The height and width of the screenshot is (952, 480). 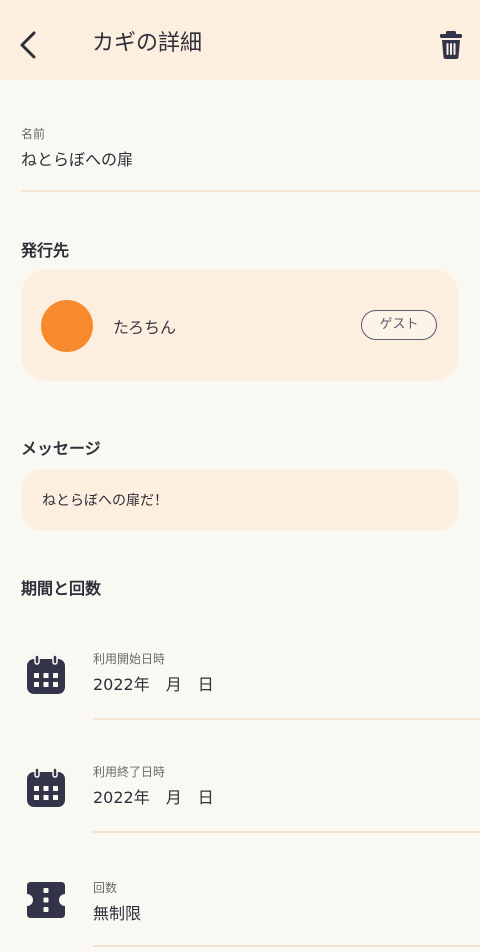 What do you see at coordinates (240, 40) in the screenshot?
I see `header-bar: カギの詳細` at bounding box center [240, 40].